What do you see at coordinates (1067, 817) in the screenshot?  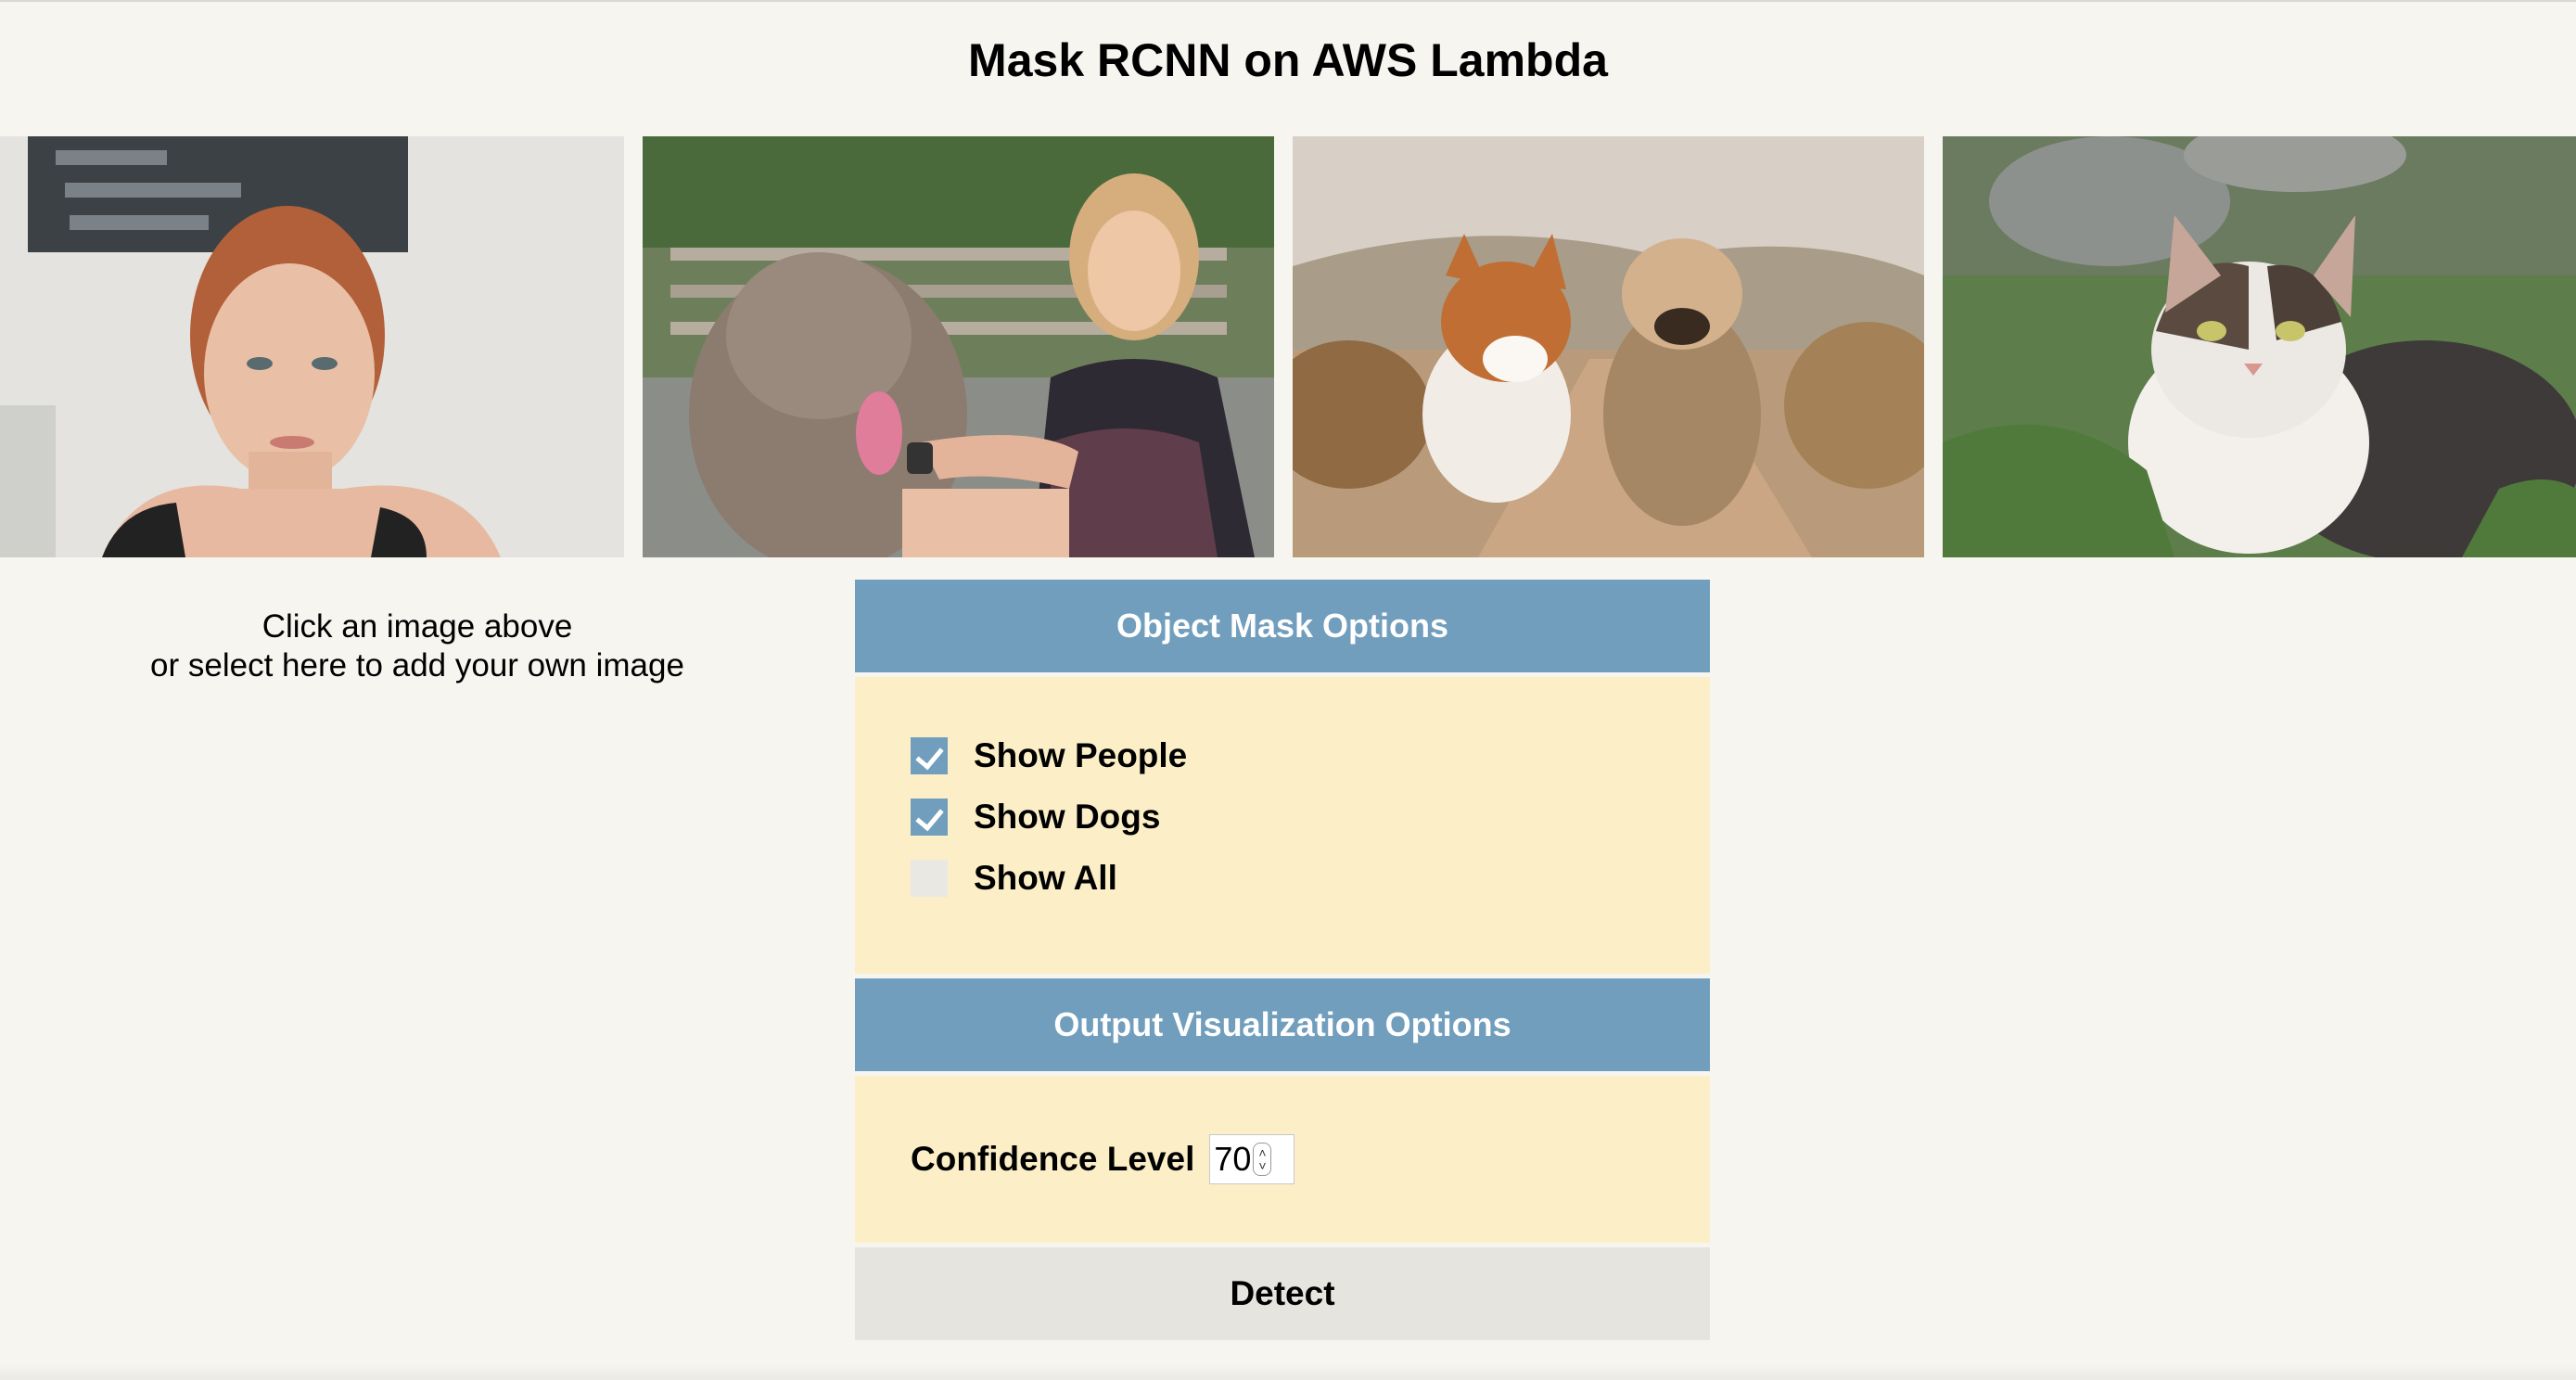 I see `show-dogs-label: Show Dogs` at bounding box center [1067, 817].